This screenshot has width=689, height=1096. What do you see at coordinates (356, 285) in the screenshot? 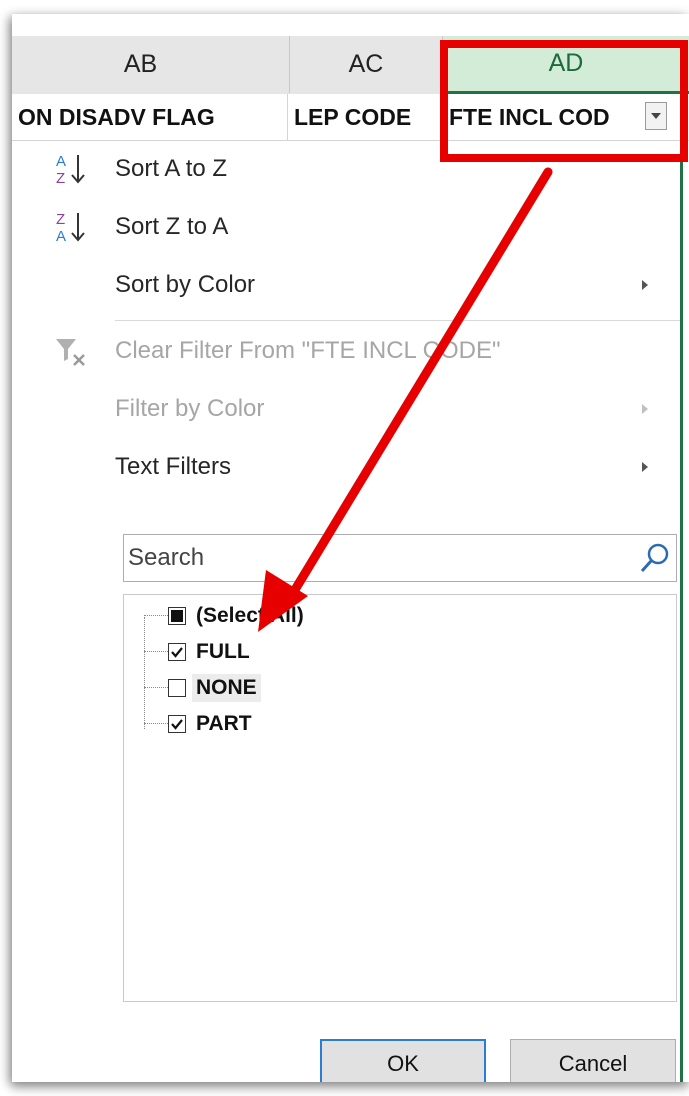
I see `sort-by-color-item: Sort by Color` at bounding box center [356, 285].